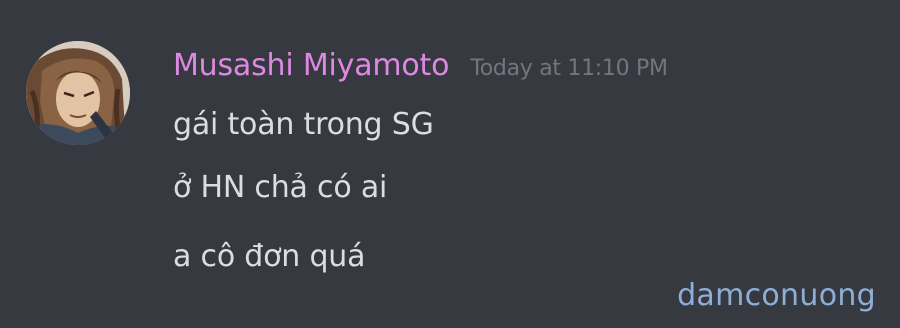 The image size is (900, 328). I want to click on watermark: damconuong, so click(776, 295).